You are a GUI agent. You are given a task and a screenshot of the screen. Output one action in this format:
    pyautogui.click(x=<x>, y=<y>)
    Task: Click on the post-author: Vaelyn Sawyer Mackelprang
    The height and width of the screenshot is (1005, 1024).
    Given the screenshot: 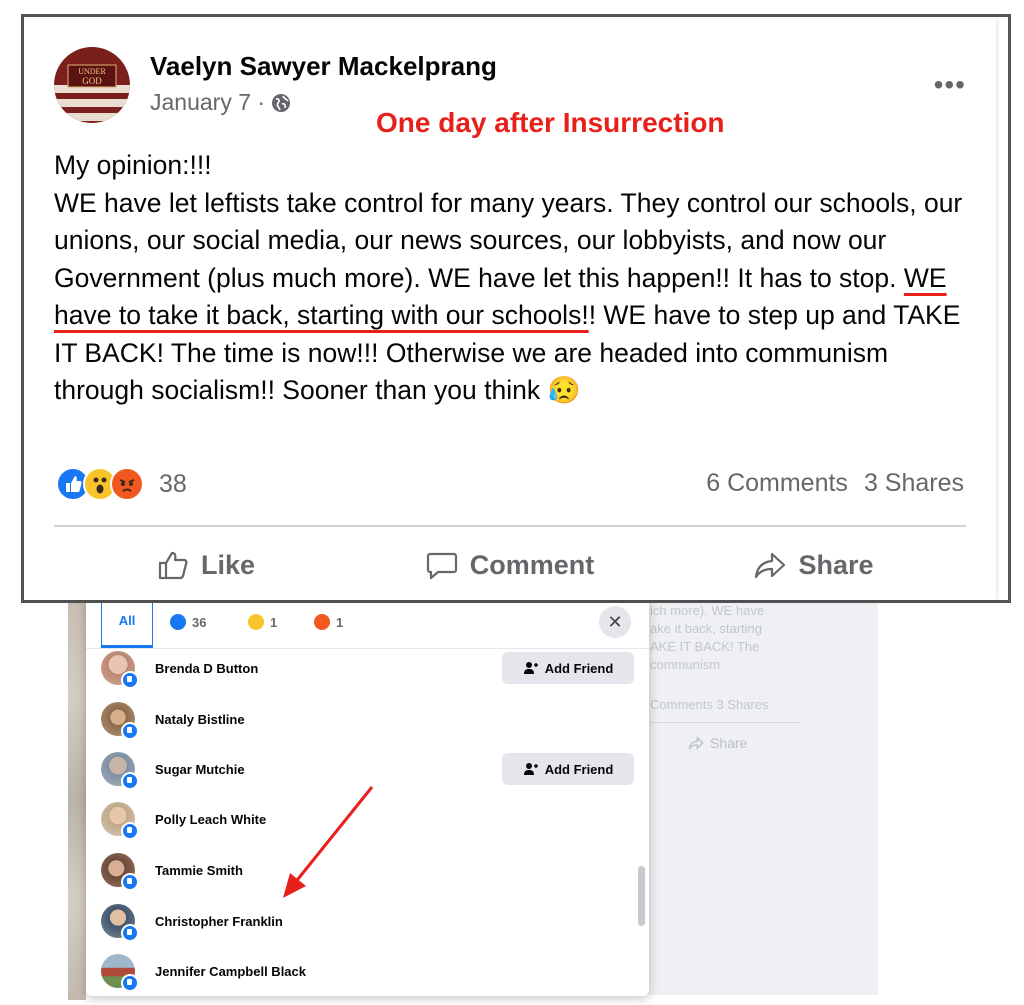 What is the action you would take?
    pyautogui.click(x=323, y=66)
    